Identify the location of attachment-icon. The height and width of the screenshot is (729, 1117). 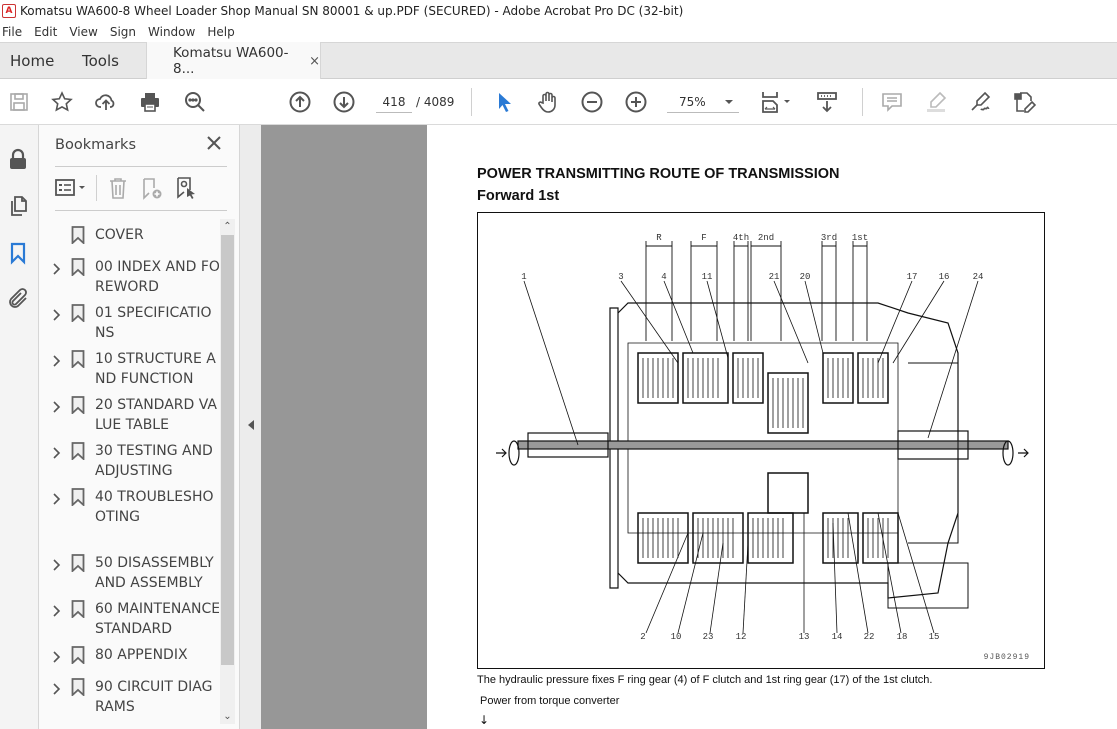
(18, 299).